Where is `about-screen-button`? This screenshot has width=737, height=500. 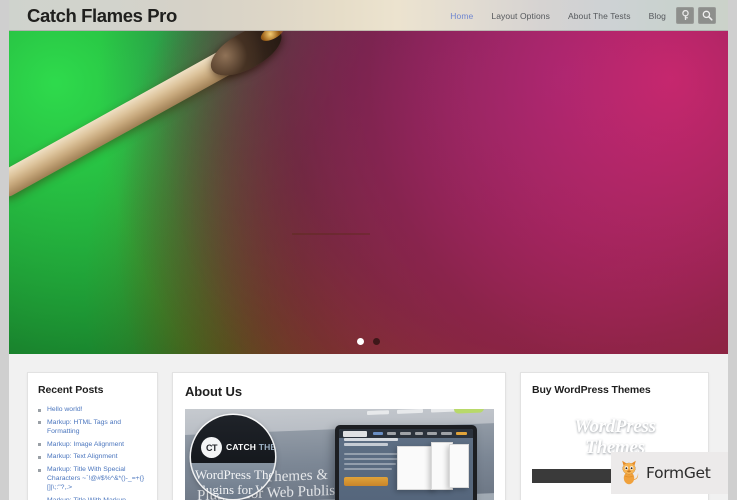 about-screen-button is located at coordinates (366, 481).